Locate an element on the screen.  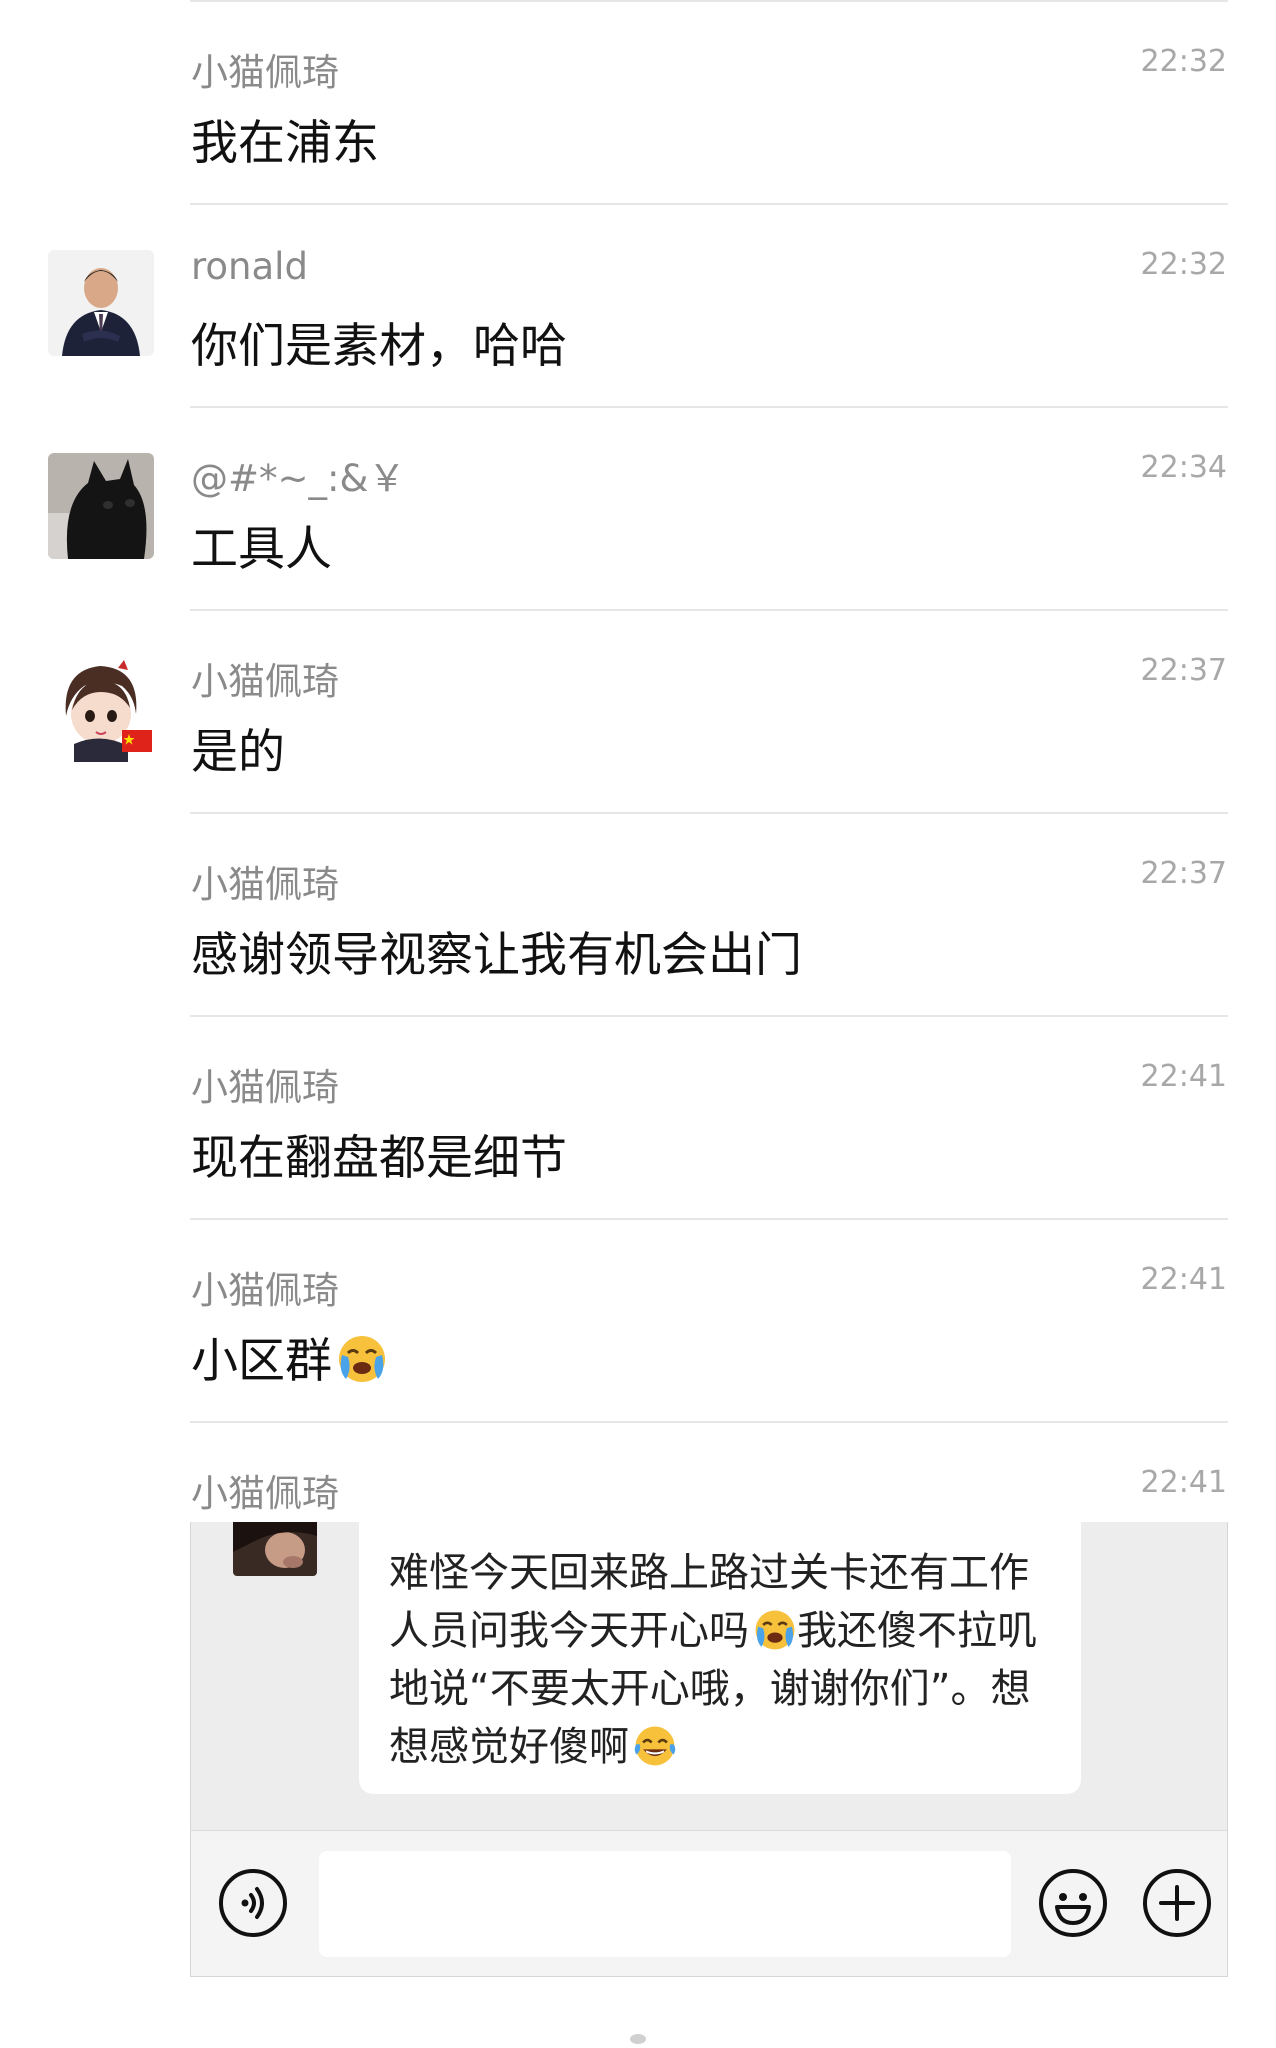
message-text-content: 小区群 is located at coordinates (261, 1361).